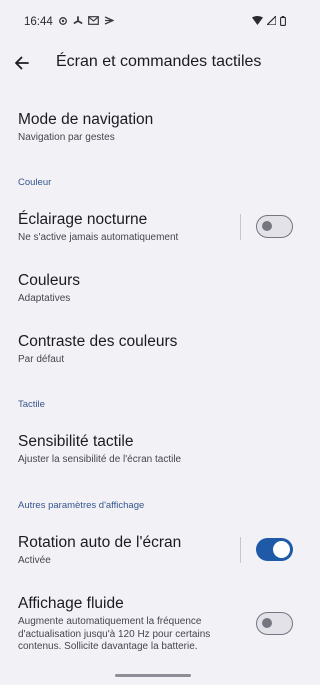  I want to click on smooth-display-toggle, so click(274, 623).